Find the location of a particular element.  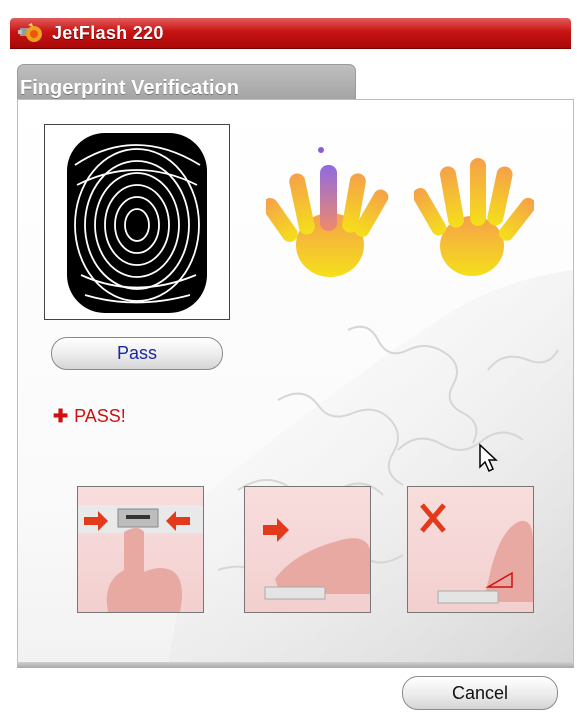

plus-icon: ✚ is located at coordinates (61, 416).